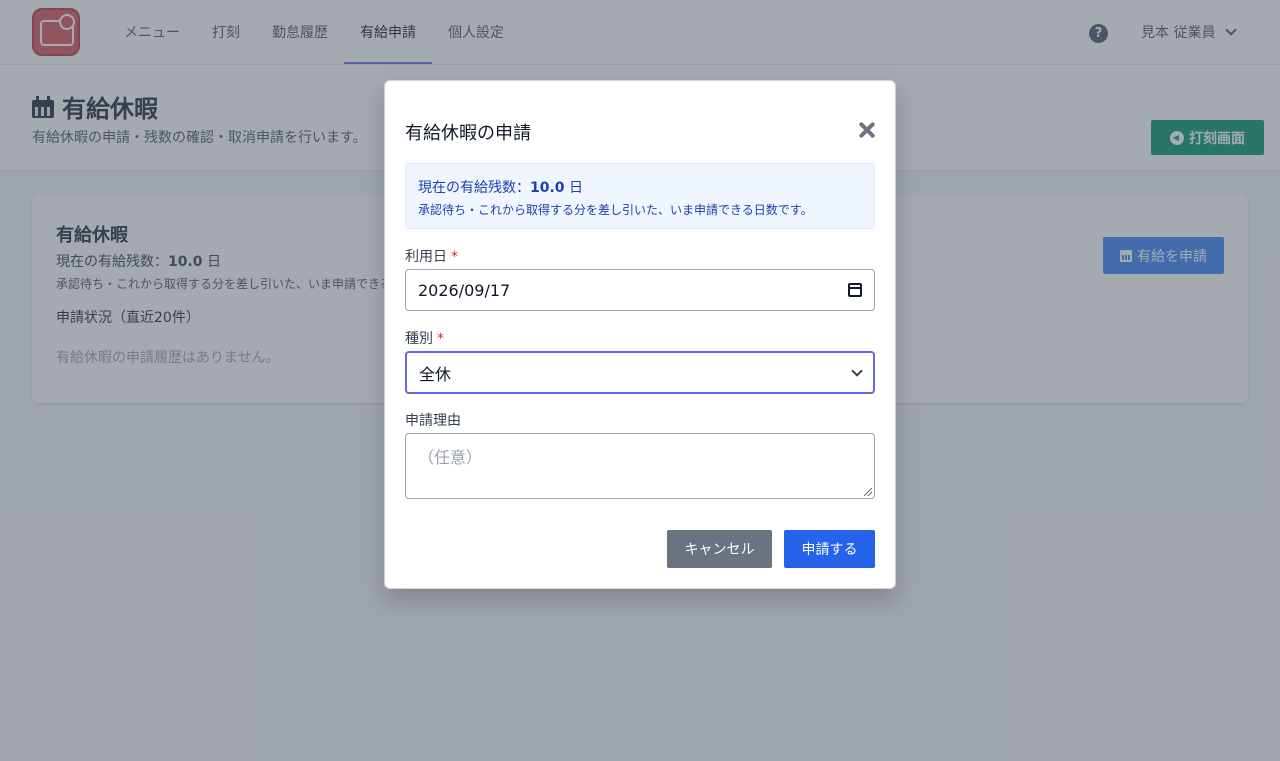 Image resolution: width=1280 pixels, height=761 pixels. What do you see at coordinates (867, 130) in the screenshot?
I see `close-icon` at bounding box center [867, 130].